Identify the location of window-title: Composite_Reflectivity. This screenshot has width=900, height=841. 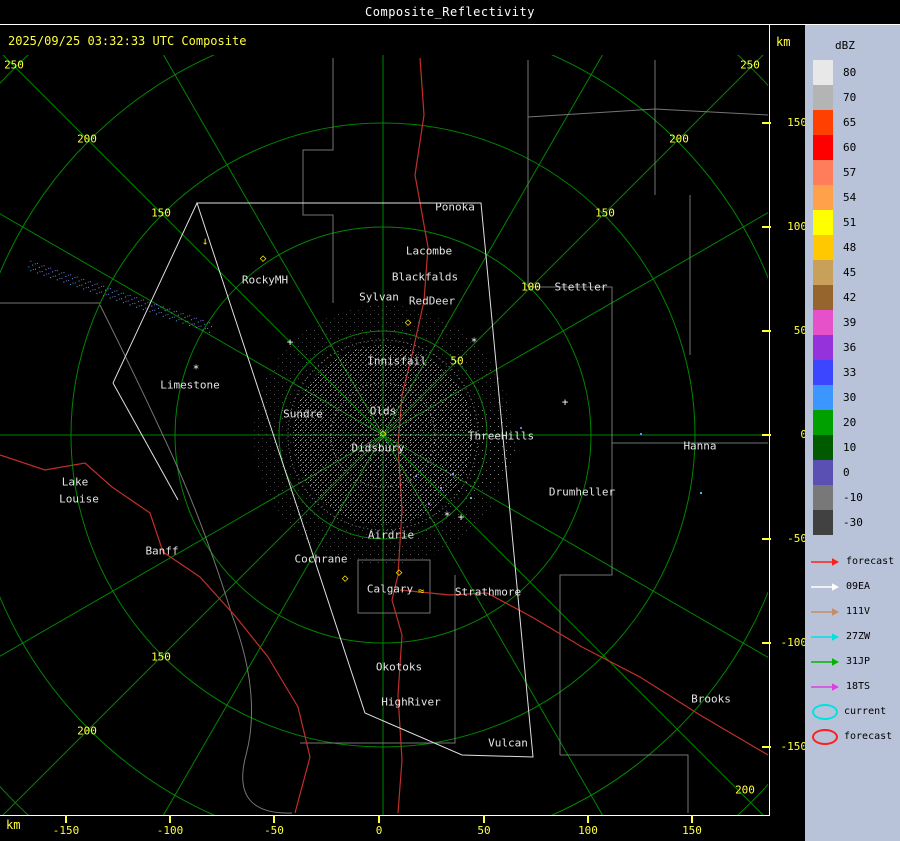
(450, 12).